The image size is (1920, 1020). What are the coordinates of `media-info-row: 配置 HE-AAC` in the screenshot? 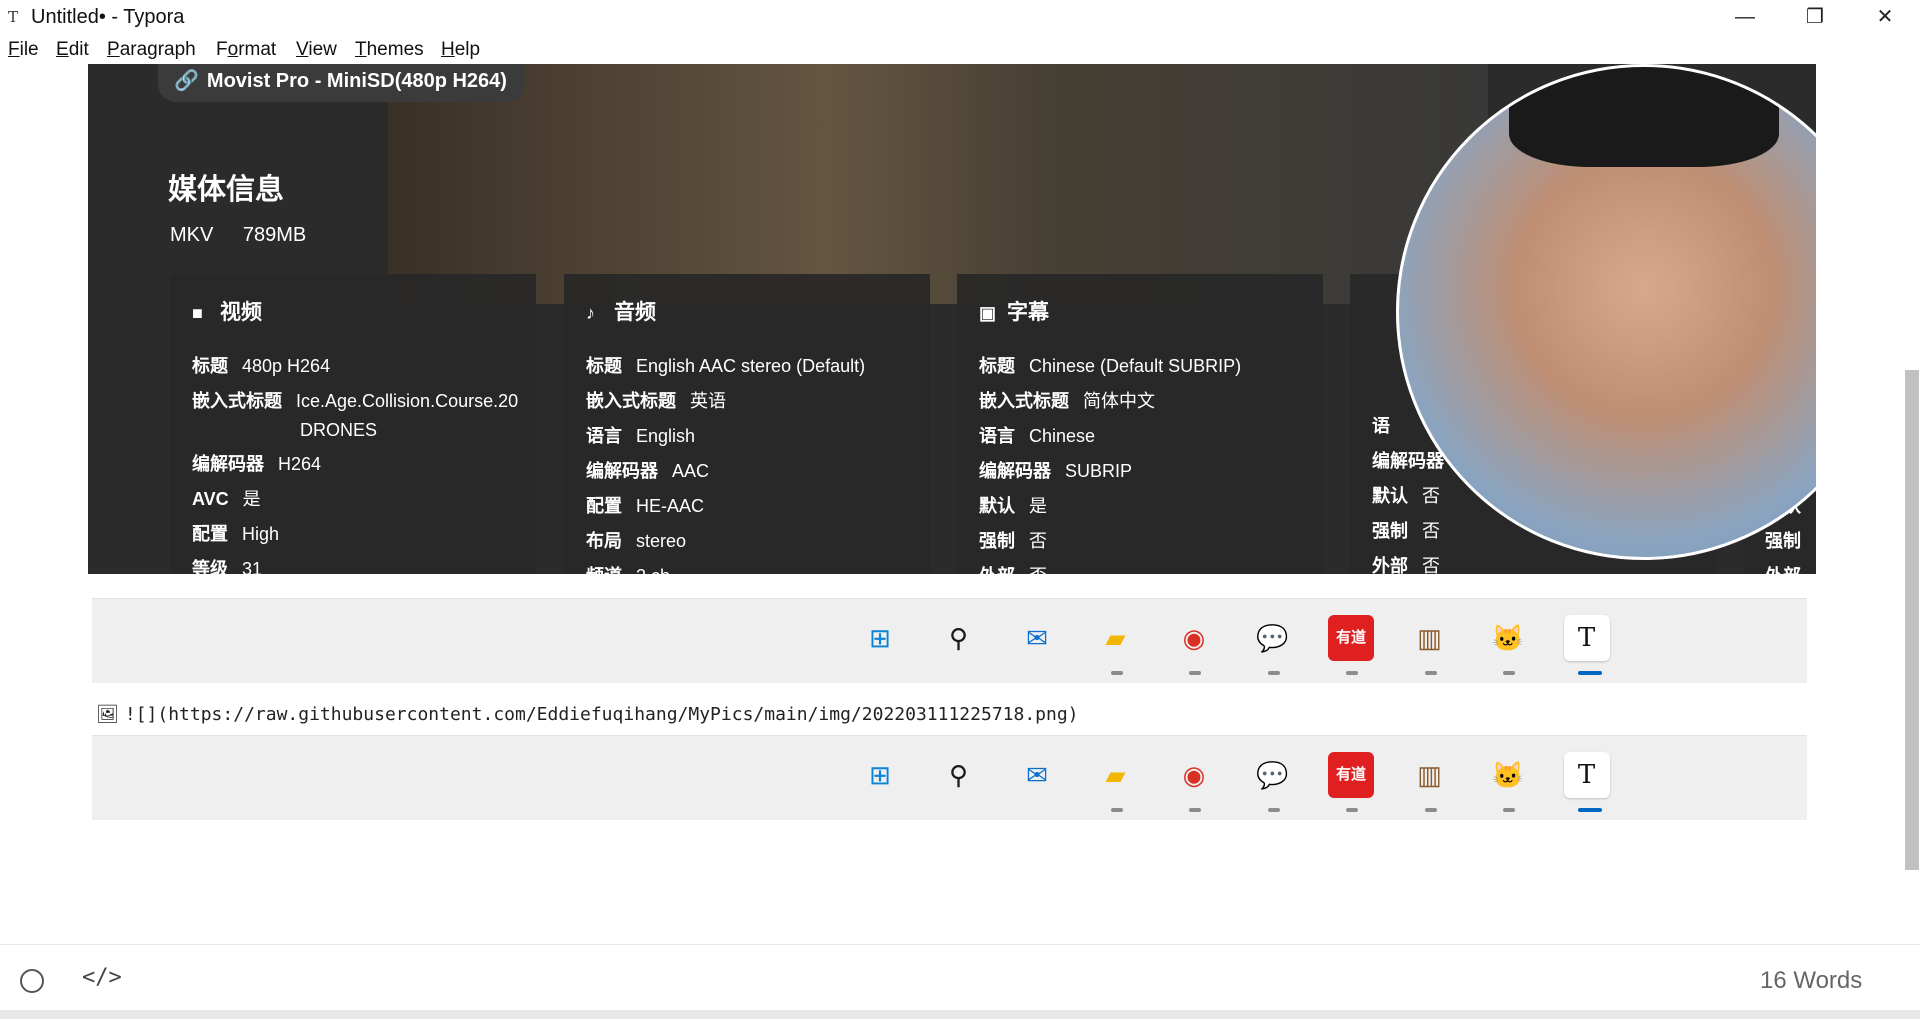 It's located at (645, 506).